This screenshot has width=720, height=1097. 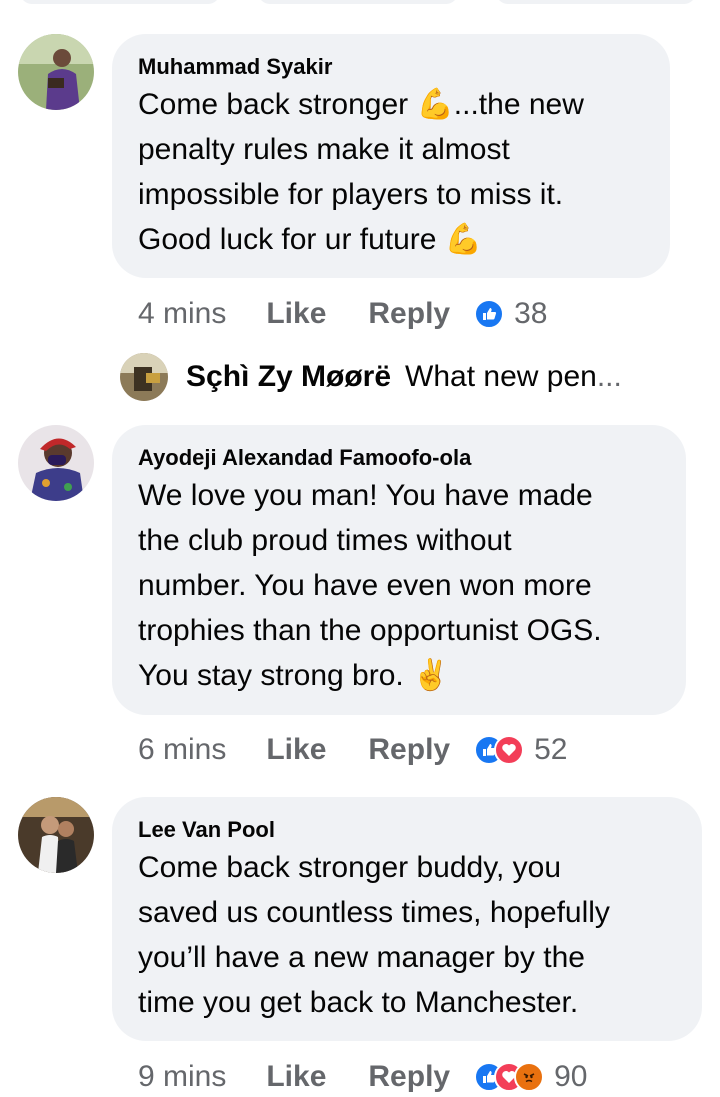 I want to click on reply-text: What new pen, so click(x=501, y=376).